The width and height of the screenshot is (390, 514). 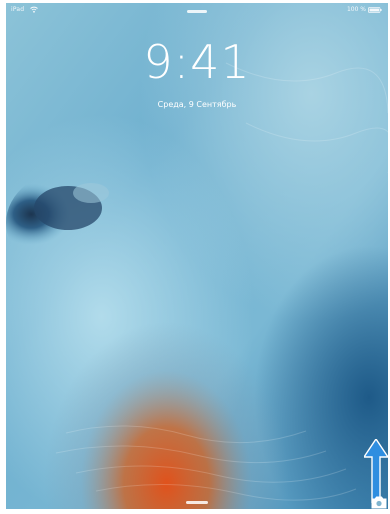 What do you see at coordinates (356, 9) in the screenshot?
I see `battery-percent: 100 %` at bounding box center [356, 9].